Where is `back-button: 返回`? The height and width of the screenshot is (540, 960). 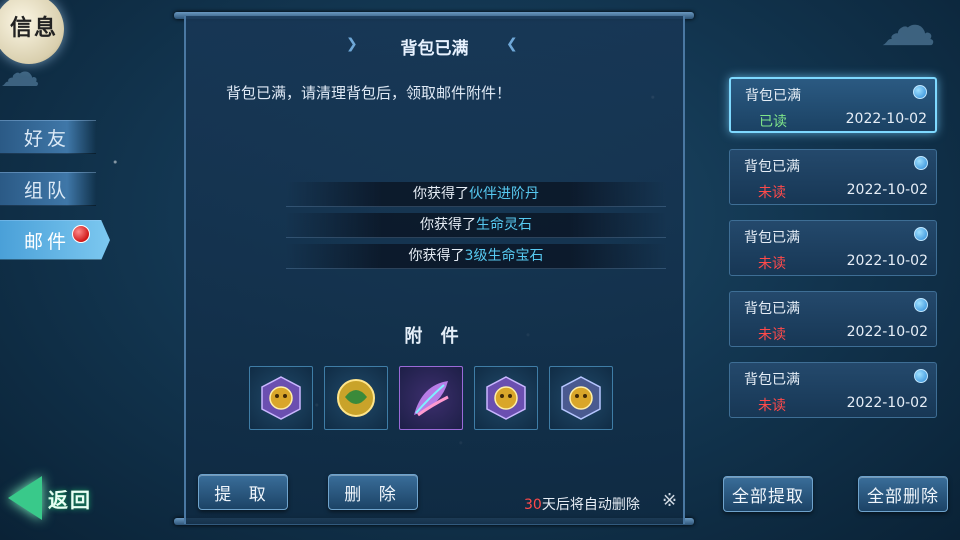
back-button: 返回 is located at coordinates (50, 498).